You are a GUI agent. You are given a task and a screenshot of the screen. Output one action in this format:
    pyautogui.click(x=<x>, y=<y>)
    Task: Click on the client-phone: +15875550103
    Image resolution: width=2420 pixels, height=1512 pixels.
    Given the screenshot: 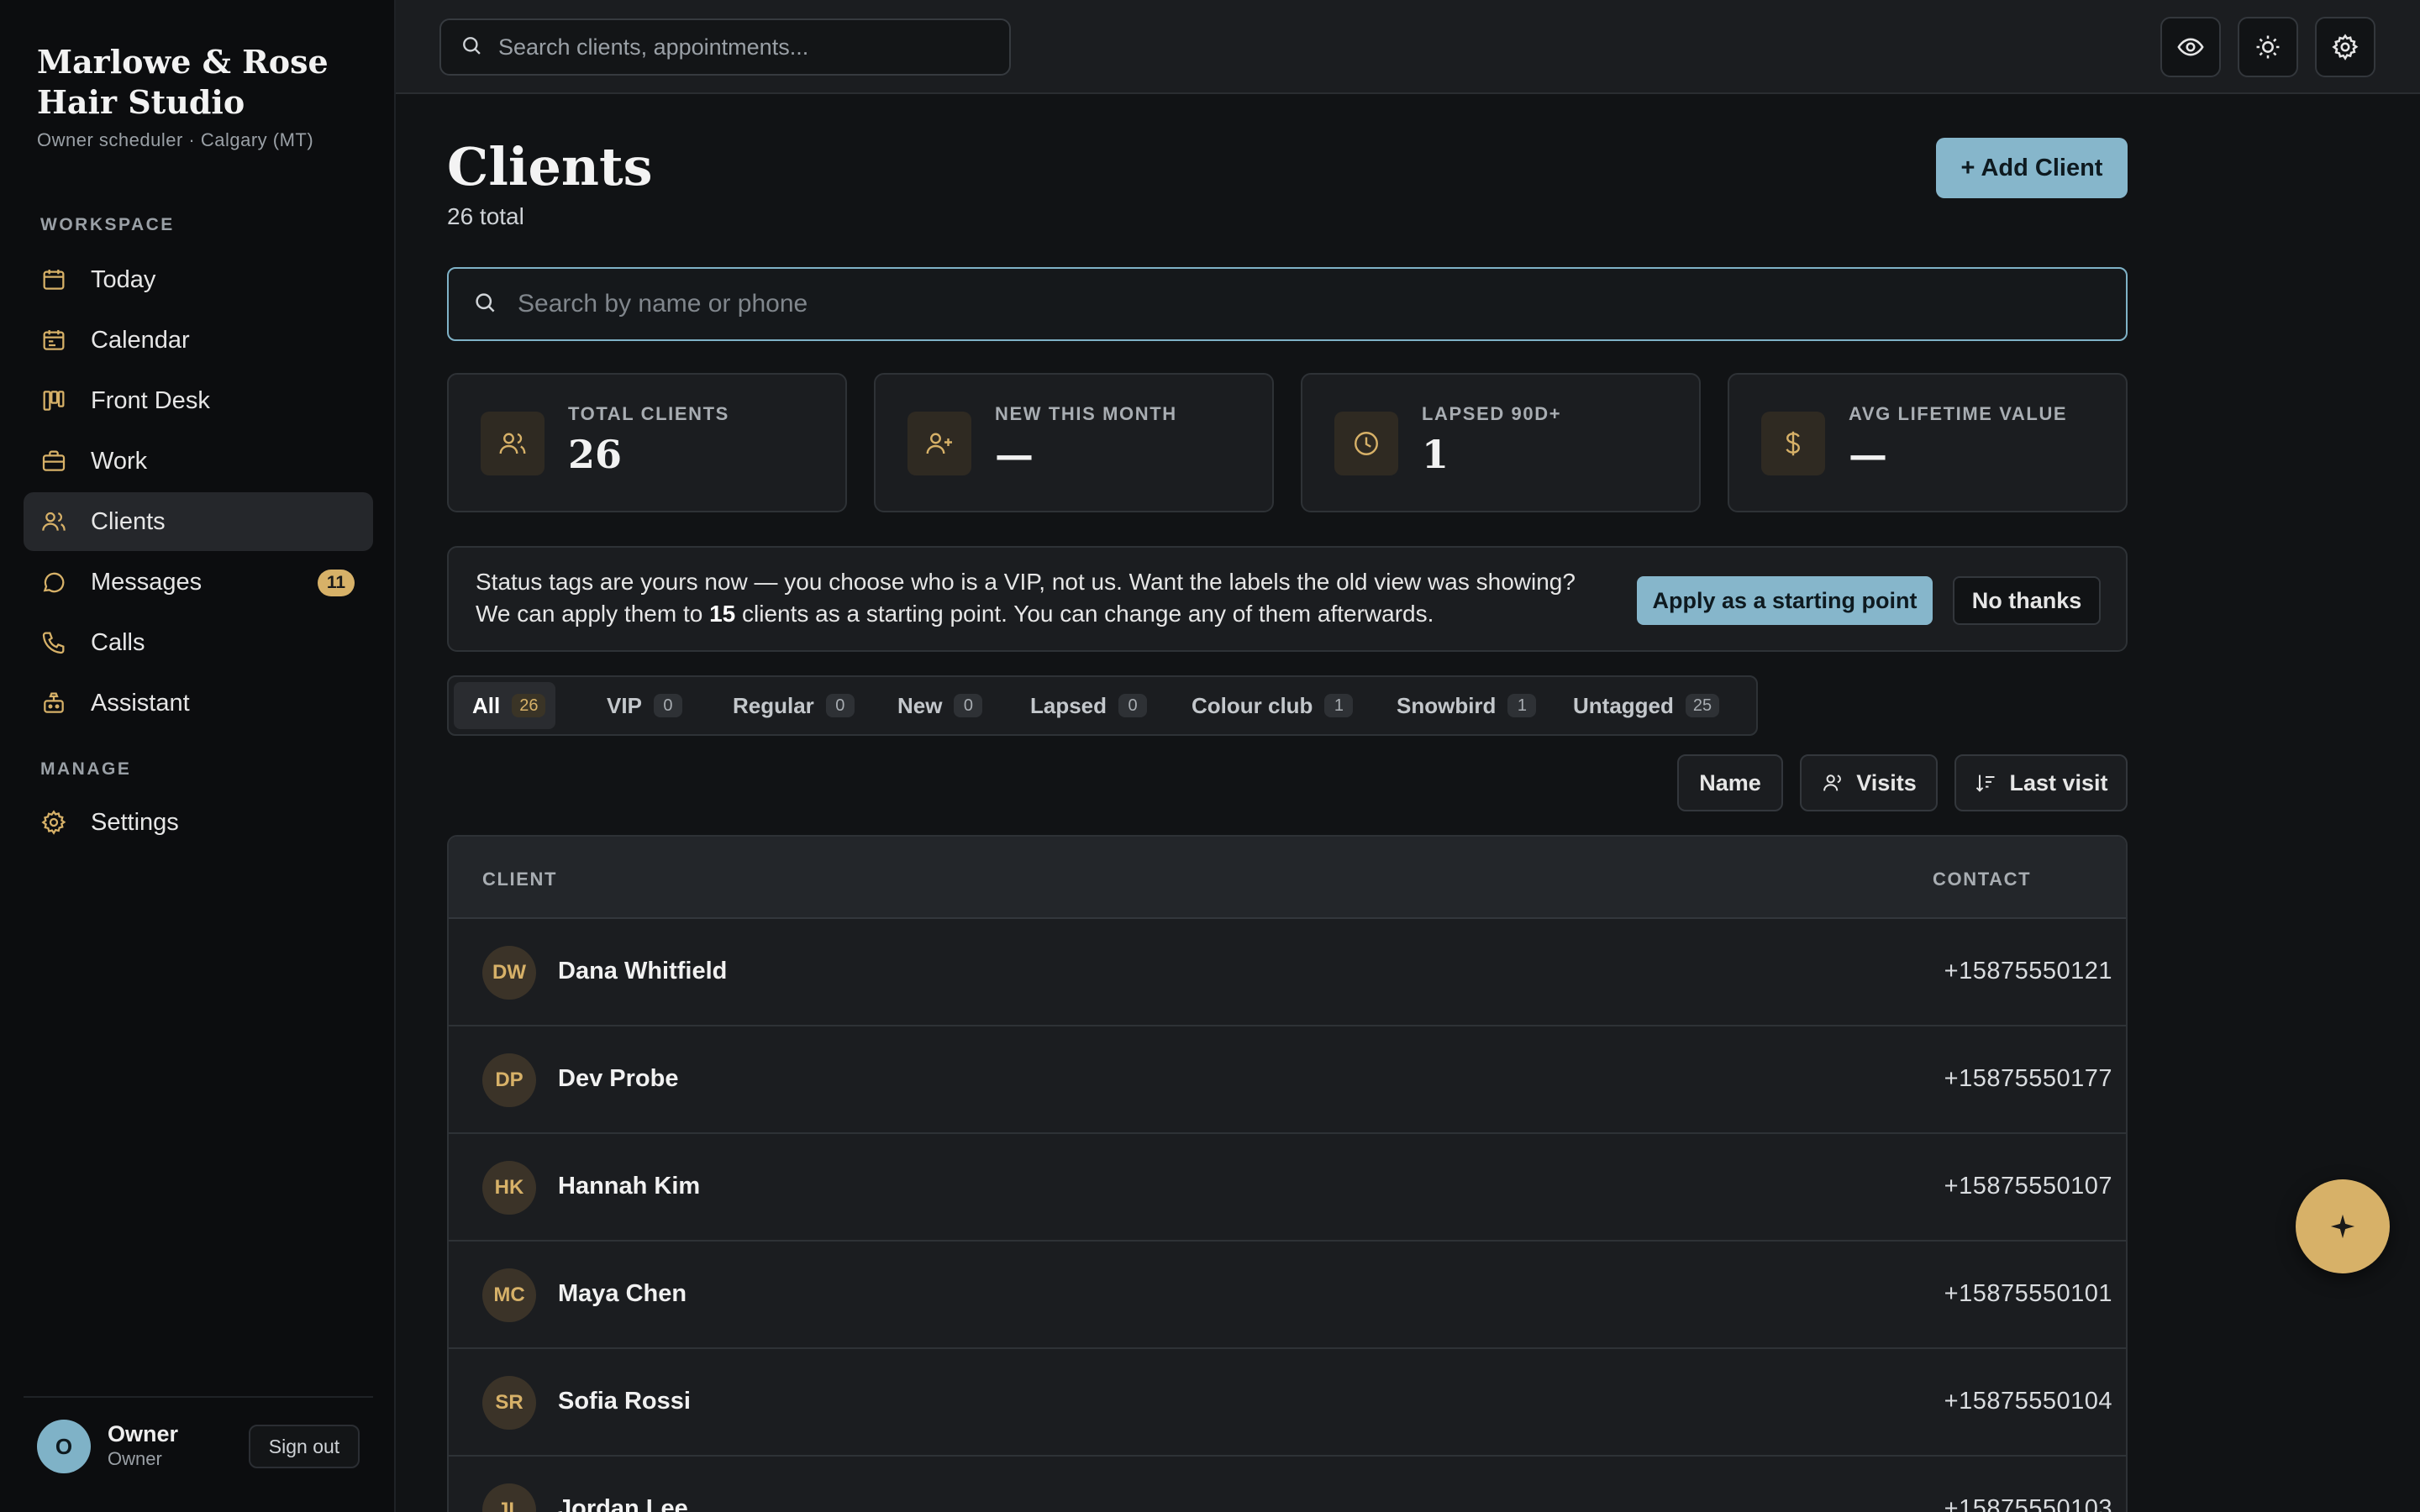 What is the action you would take?
    pyautogui.click(x=2028, y=1503)
    